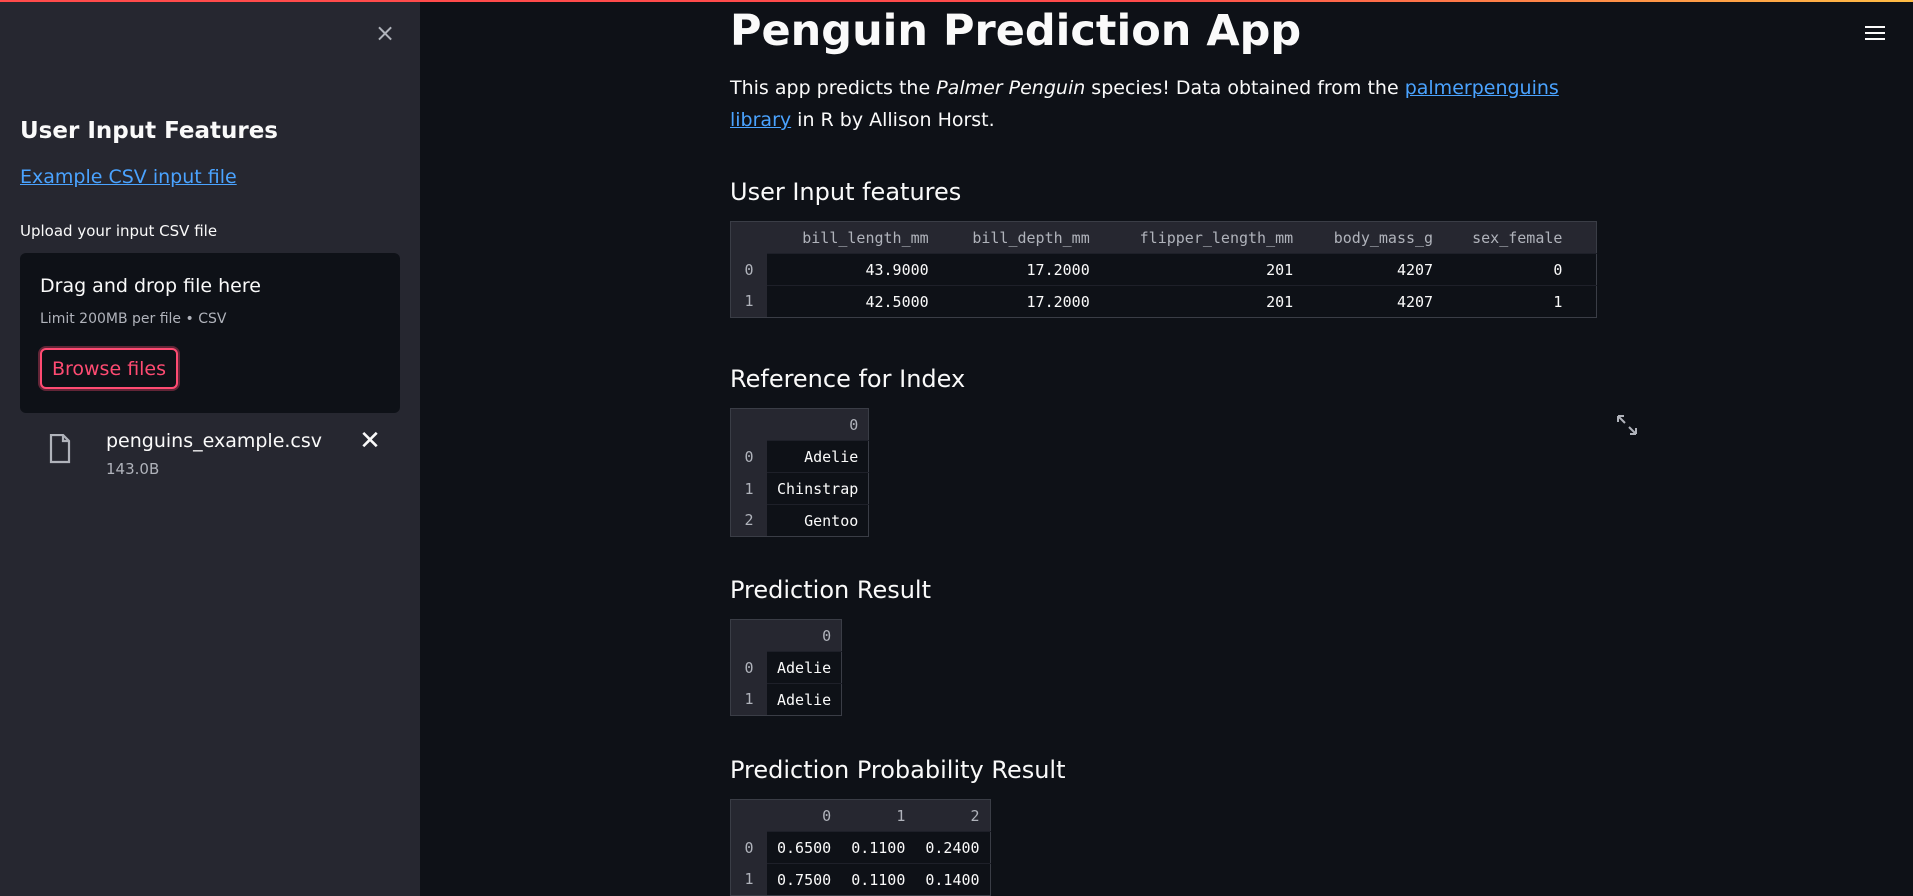 The width and height of the screenshot is (1913, 896). Describe the element at coordinates (1627, 425) in the screenshot. I see `fullscreen-expand-icon` at that location.